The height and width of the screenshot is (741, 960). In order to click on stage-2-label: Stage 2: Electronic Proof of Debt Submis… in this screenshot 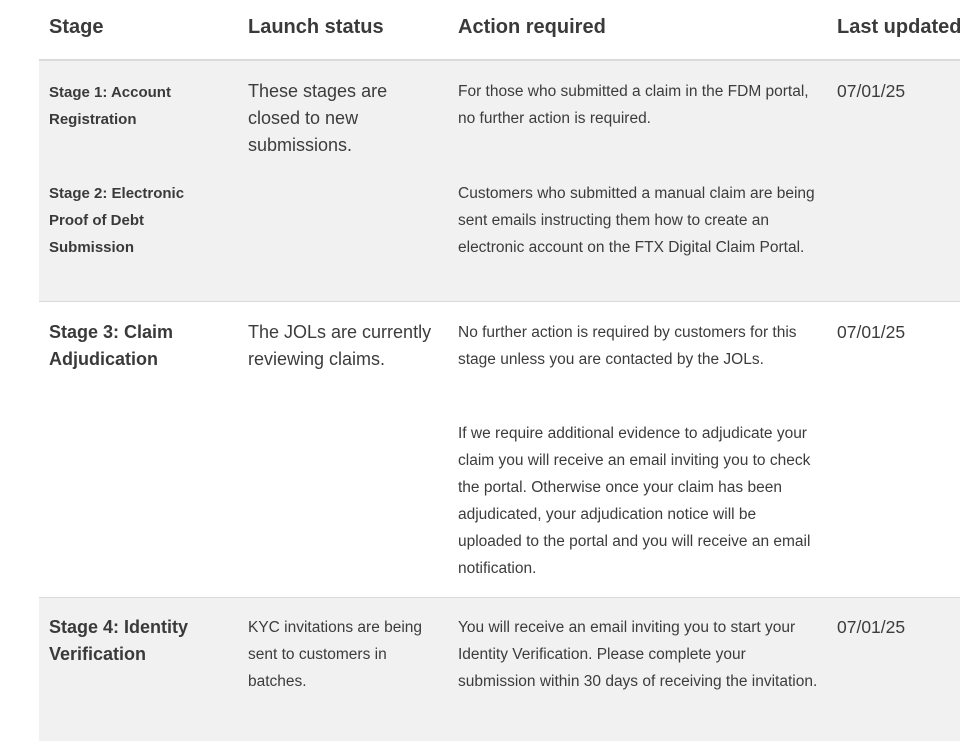, I will do `click(117, 220)`.